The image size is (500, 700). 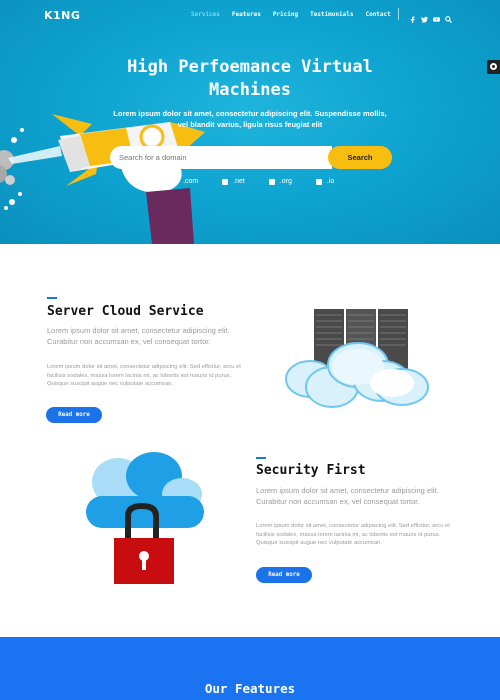 I want to click on tld-label: .com, so click(x=191, y=181).